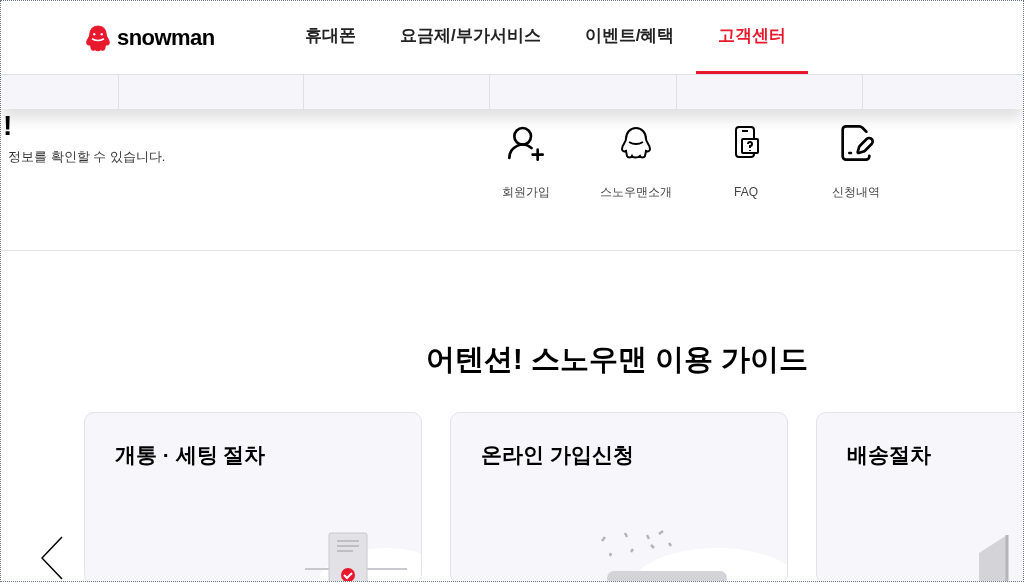 The height and width of the screenshot is (582, 1024). What do you see at coordinates (629, 37) in the screenshot?
I see `nav-link: 이벤트/혜택` at bounding box center [629, 37].